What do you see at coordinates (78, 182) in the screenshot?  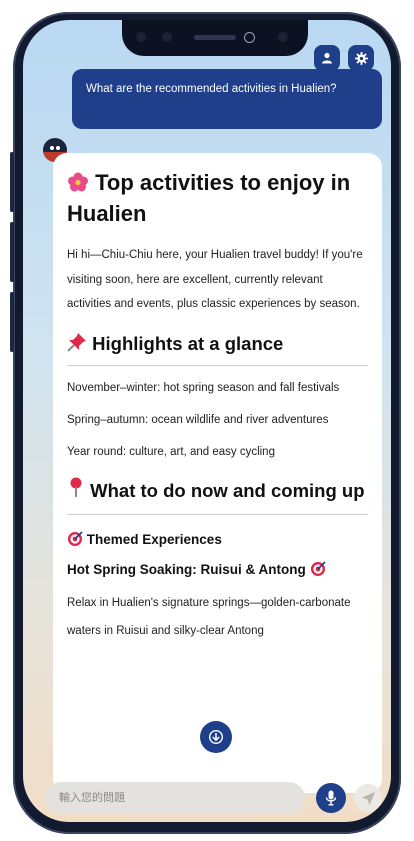 I see `hibiscus-icon` at bounding box center [78, 182].